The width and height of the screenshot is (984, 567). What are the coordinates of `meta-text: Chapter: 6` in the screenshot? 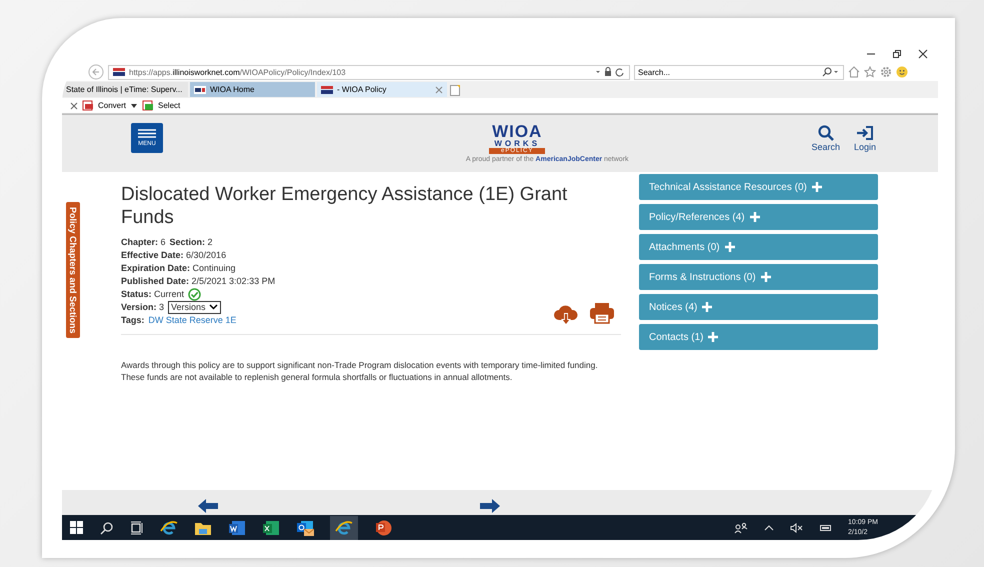 It's located at (143, 242).